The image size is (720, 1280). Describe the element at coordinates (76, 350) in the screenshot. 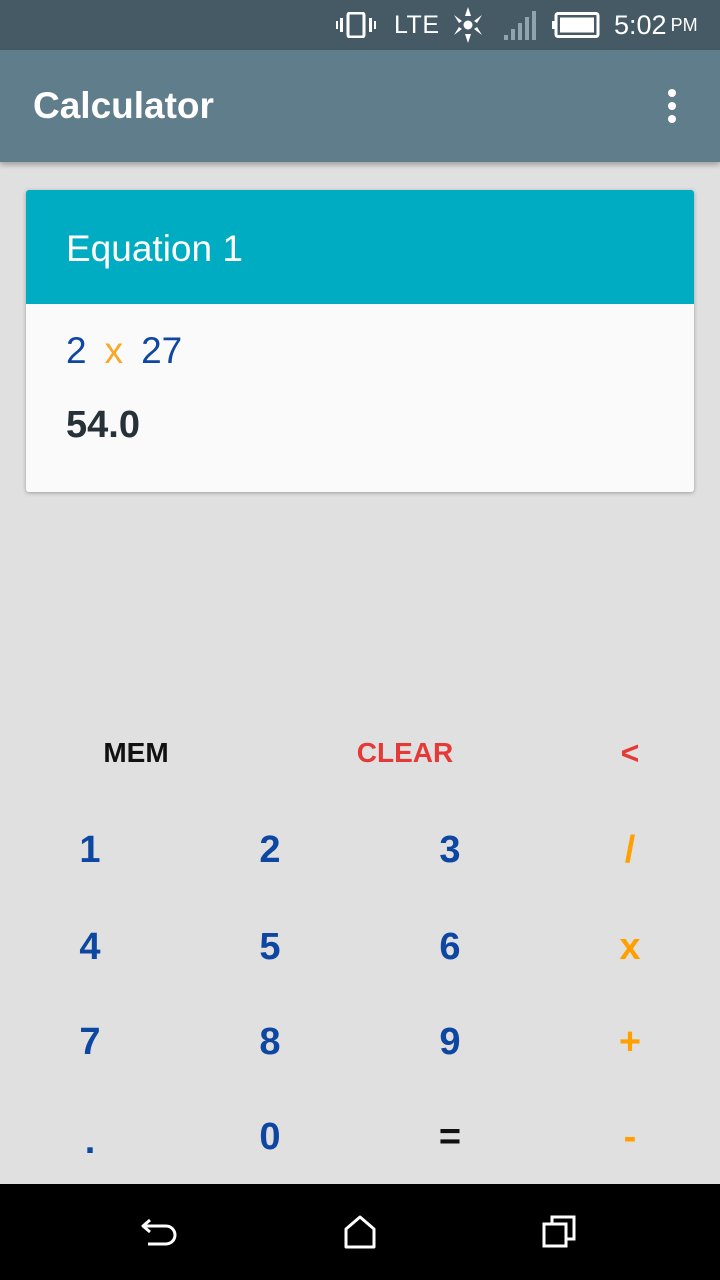

I see `operand-1: 2` at that location.